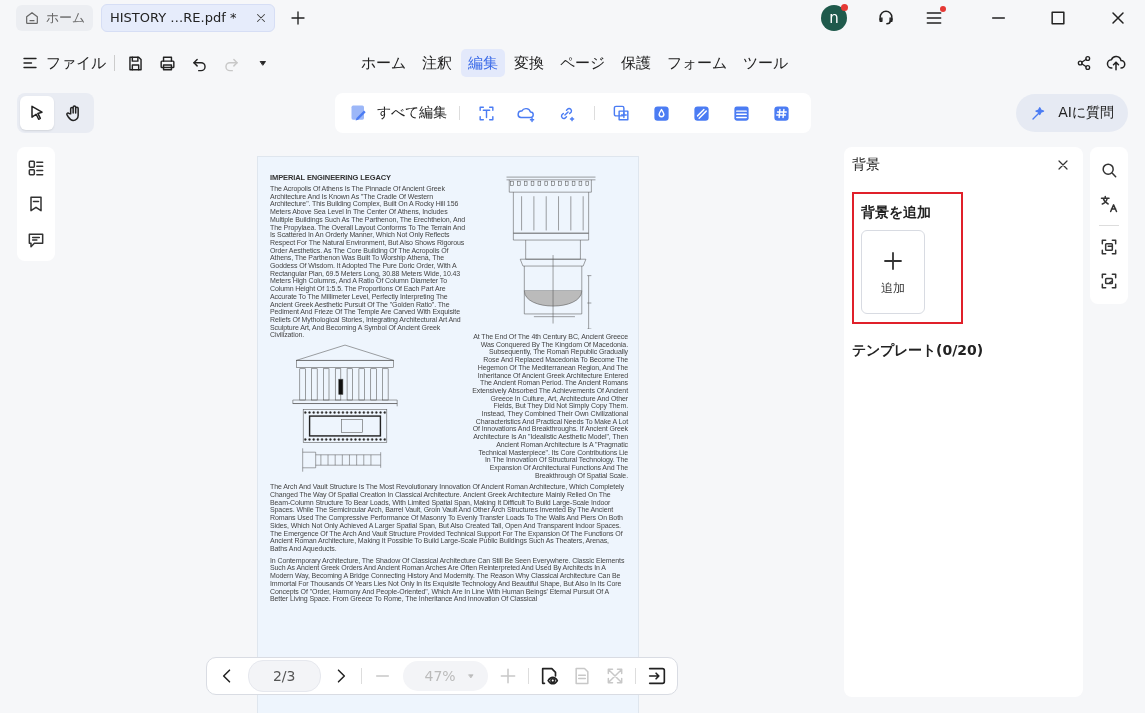  Describe the element at coordinates (582, 63) in the screenshot. I see `menu-tab: ページ` at that location.